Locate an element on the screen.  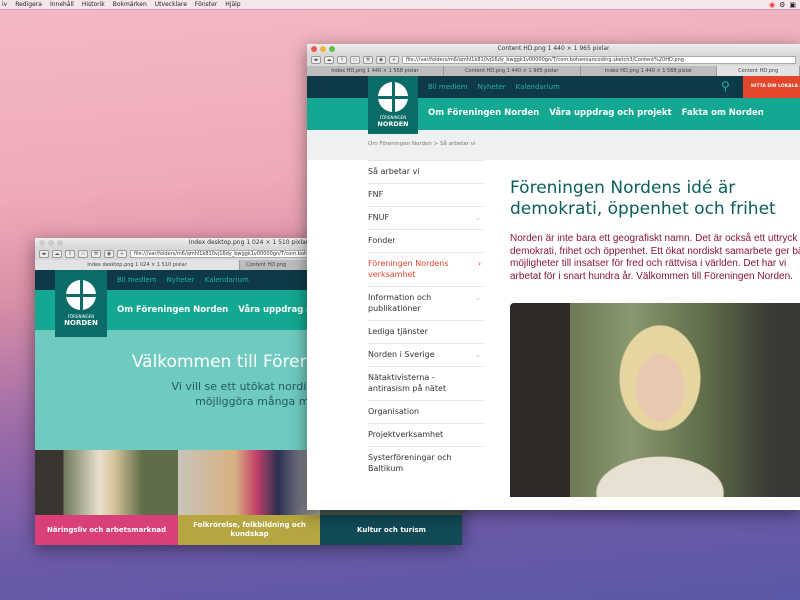
sidebar-item-label: Norden i Sverige is located at coordinates (401, 354).